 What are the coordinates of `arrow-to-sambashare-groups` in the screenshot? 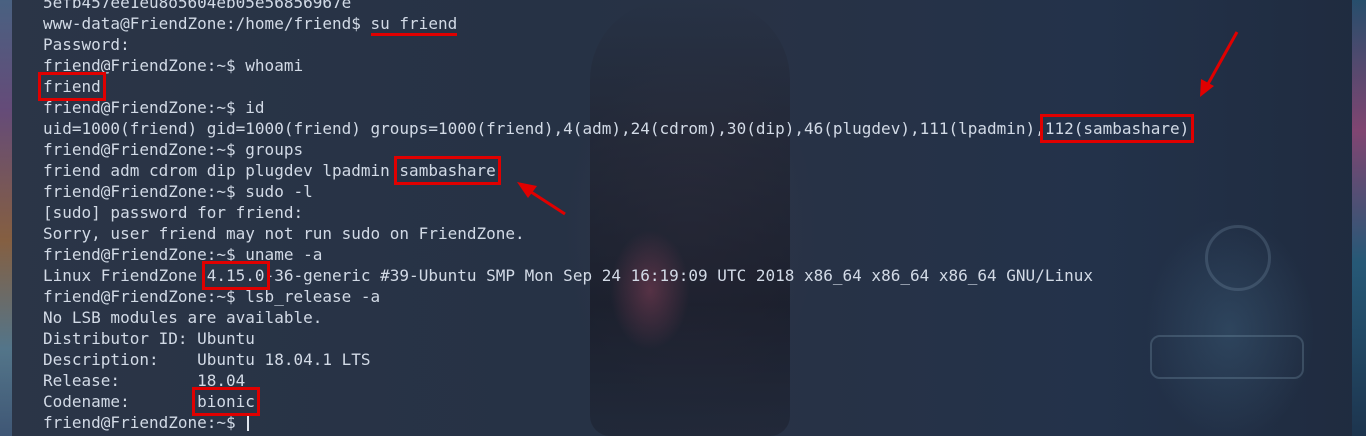 It's located at (541, 199).